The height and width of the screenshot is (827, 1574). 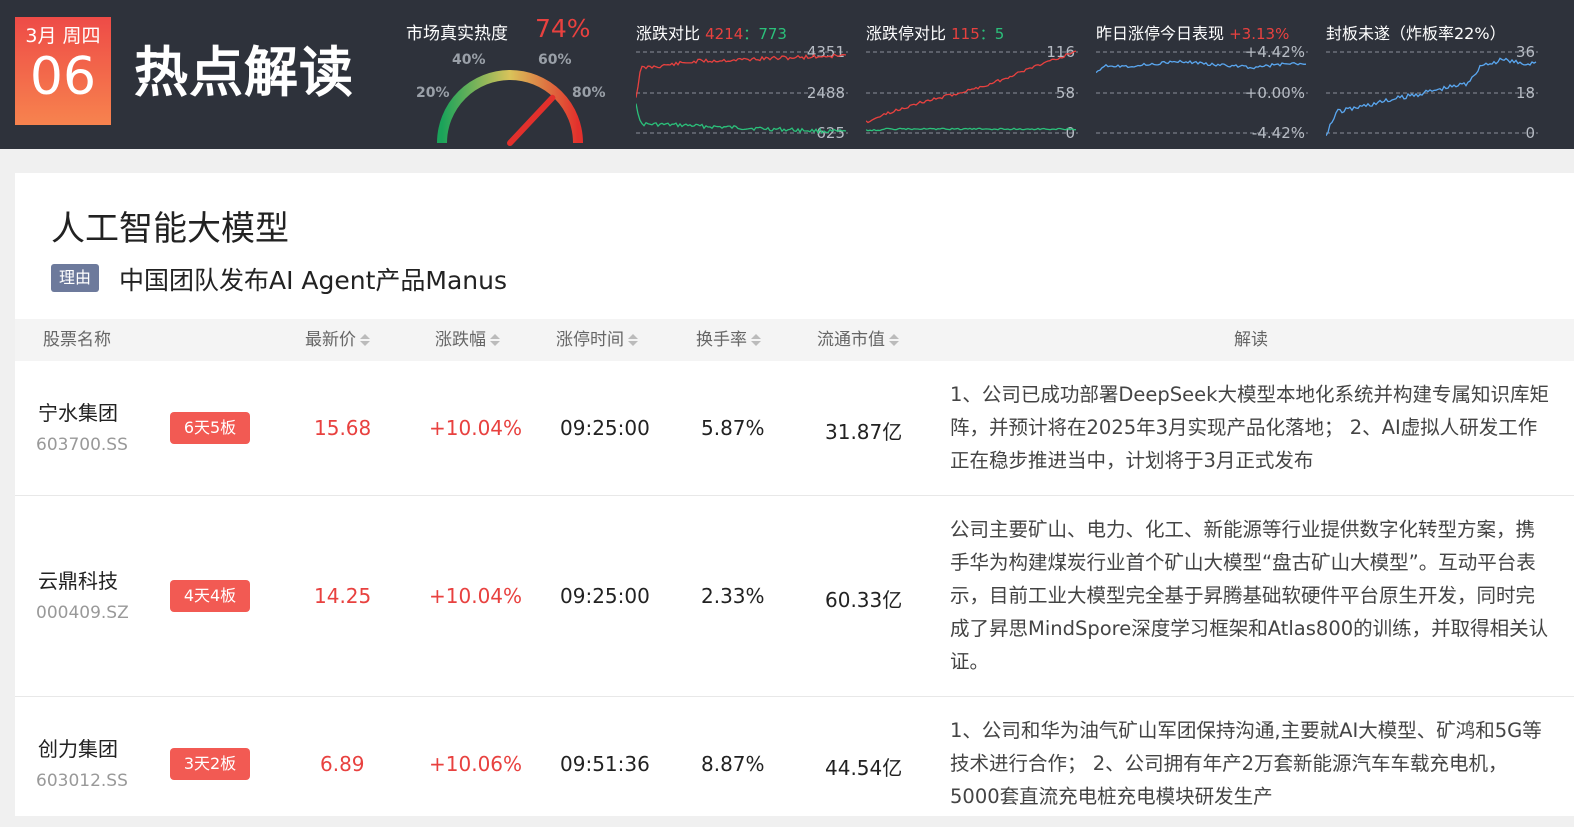 I want to click on col-analysis: 解读, so click(x=1251, y=340).